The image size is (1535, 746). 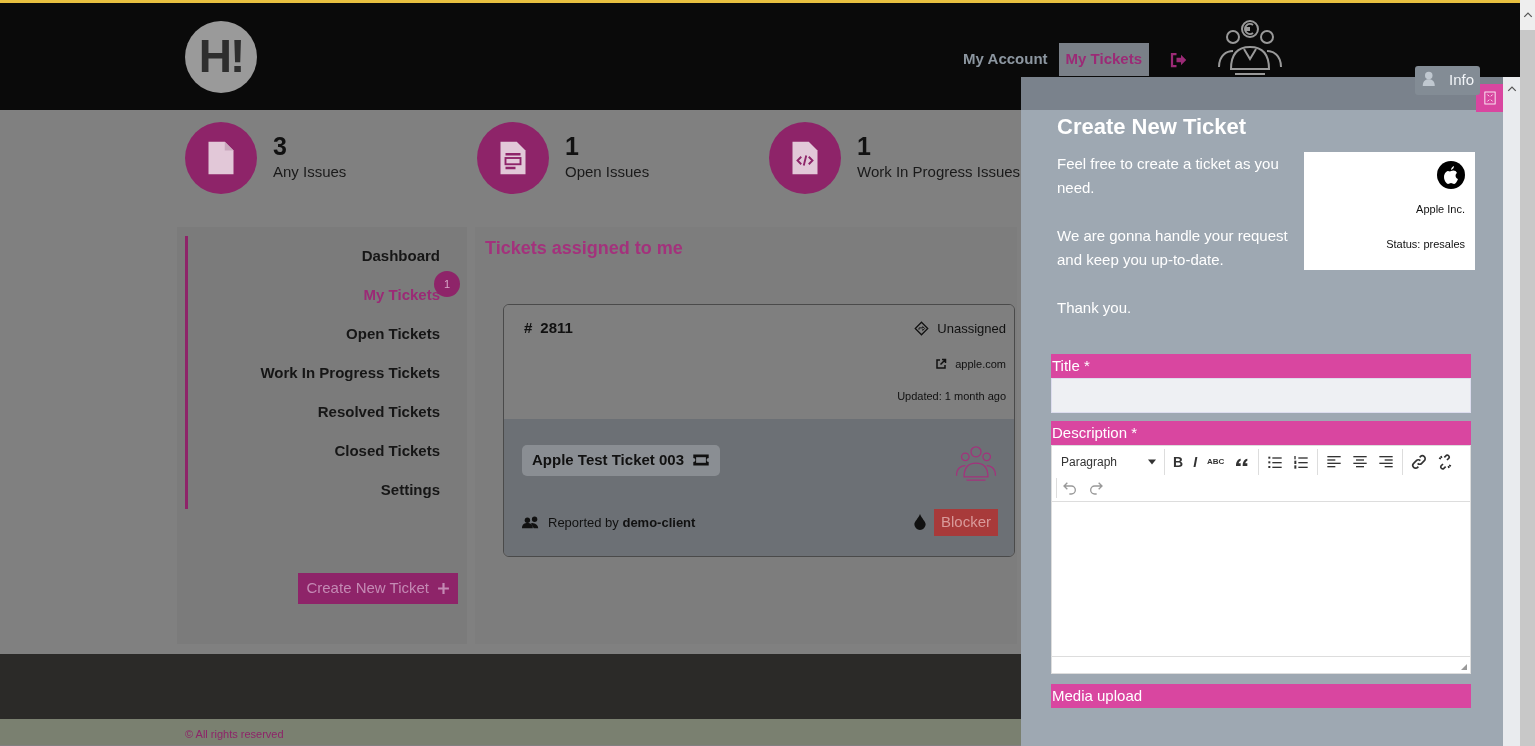 I want to click on apple-icon, so click(x=1451, y=175).